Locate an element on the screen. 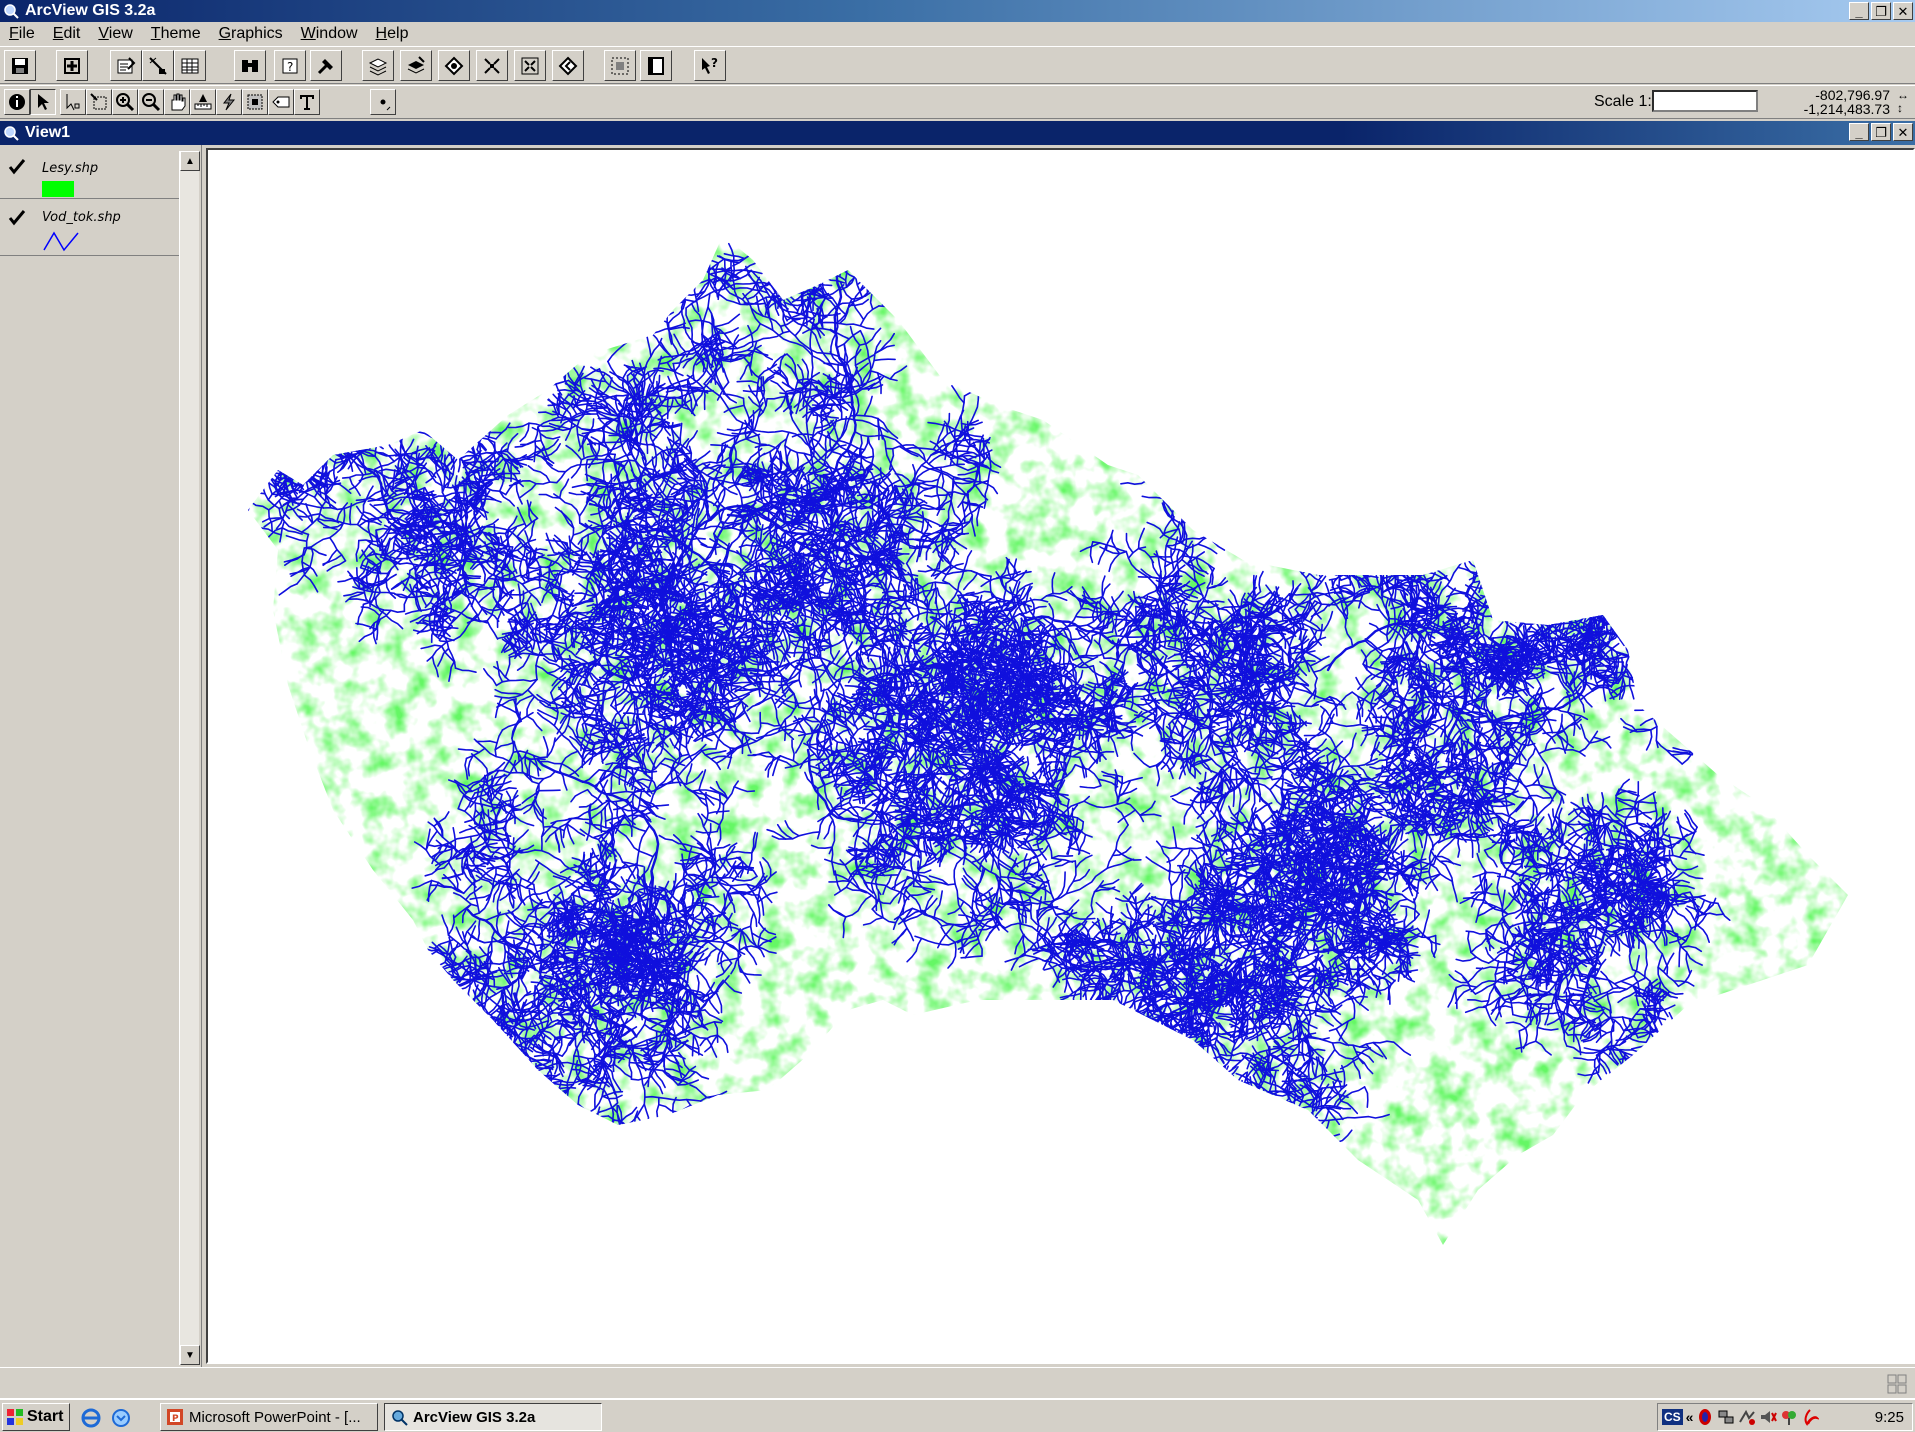 Image resolution: width=1915 pixels, height=1432 pixels. find-button is located at coordinates (250, 65).